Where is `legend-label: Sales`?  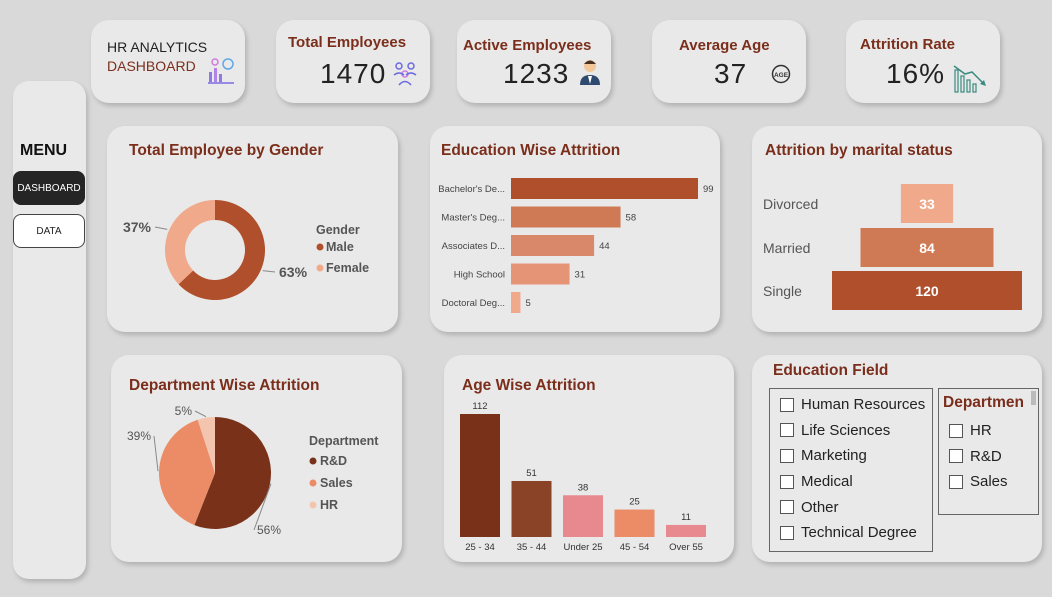 legend-label: Sales is located at coordinates (336, 483).